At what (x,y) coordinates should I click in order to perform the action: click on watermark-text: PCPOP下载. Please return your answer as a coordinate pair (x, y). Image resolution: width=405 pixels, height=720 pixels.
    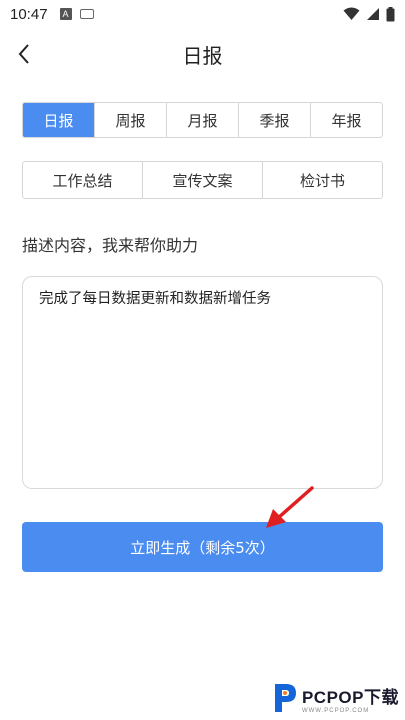
    Looking at the image, I should click on (350, 697).